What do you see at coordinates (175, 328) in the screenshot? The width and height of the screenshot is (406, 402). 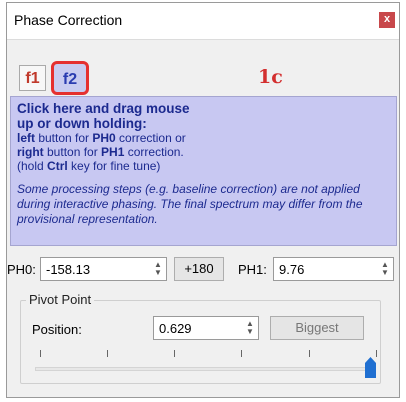 I see `position-value: 0.629` at bounding box center [175, 328].